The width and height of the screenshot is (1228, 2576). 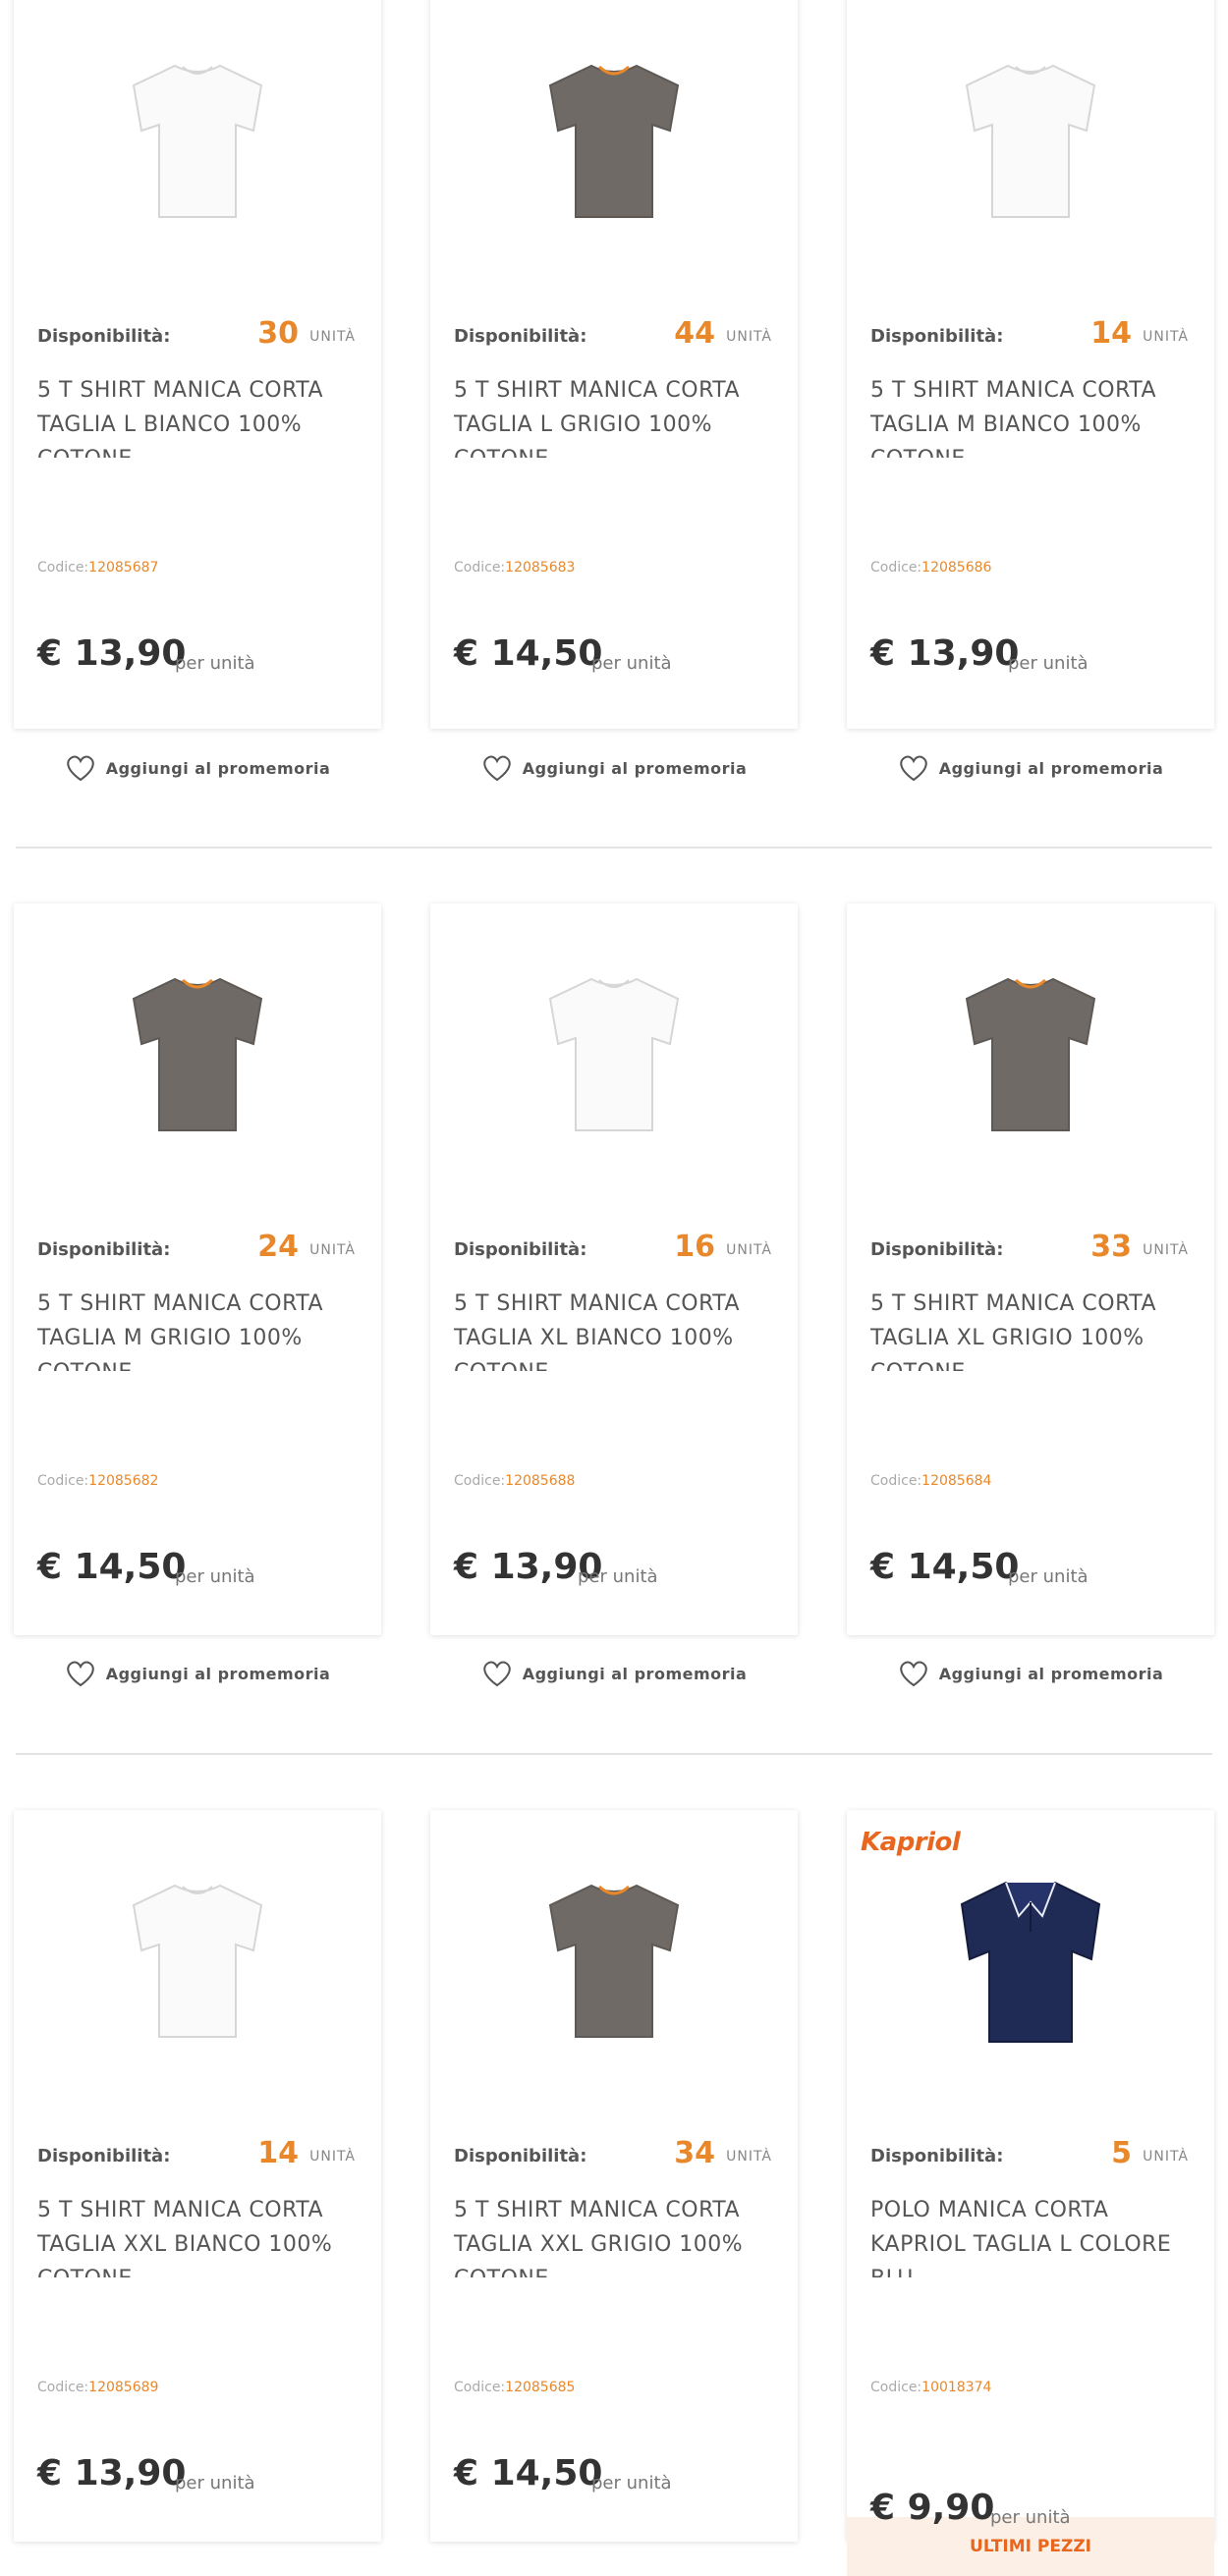 I want to click on availability-quantity: 34, so click(x=694, y=2153).